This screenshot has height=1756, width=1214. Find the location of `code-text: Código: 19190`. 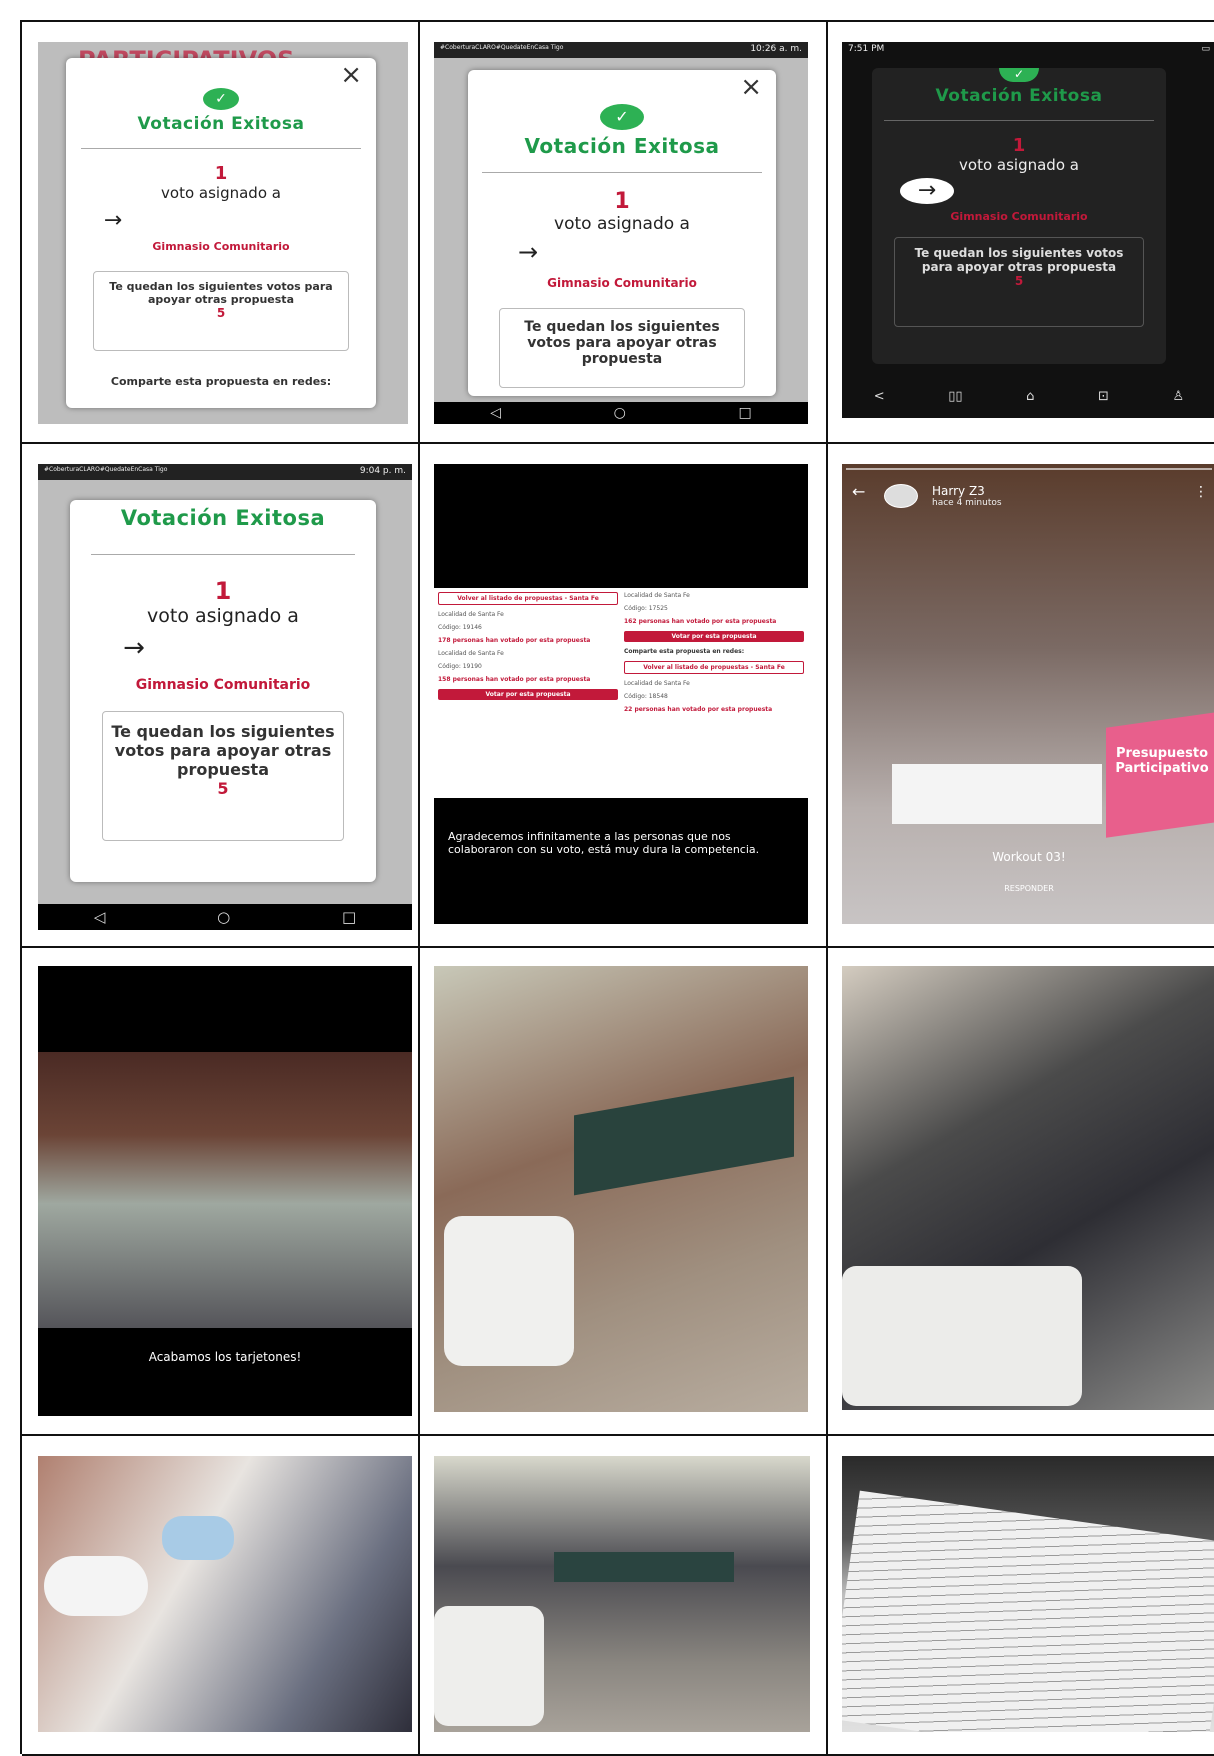

code-text: Código: 19190 is located at coordinates (460, 666).